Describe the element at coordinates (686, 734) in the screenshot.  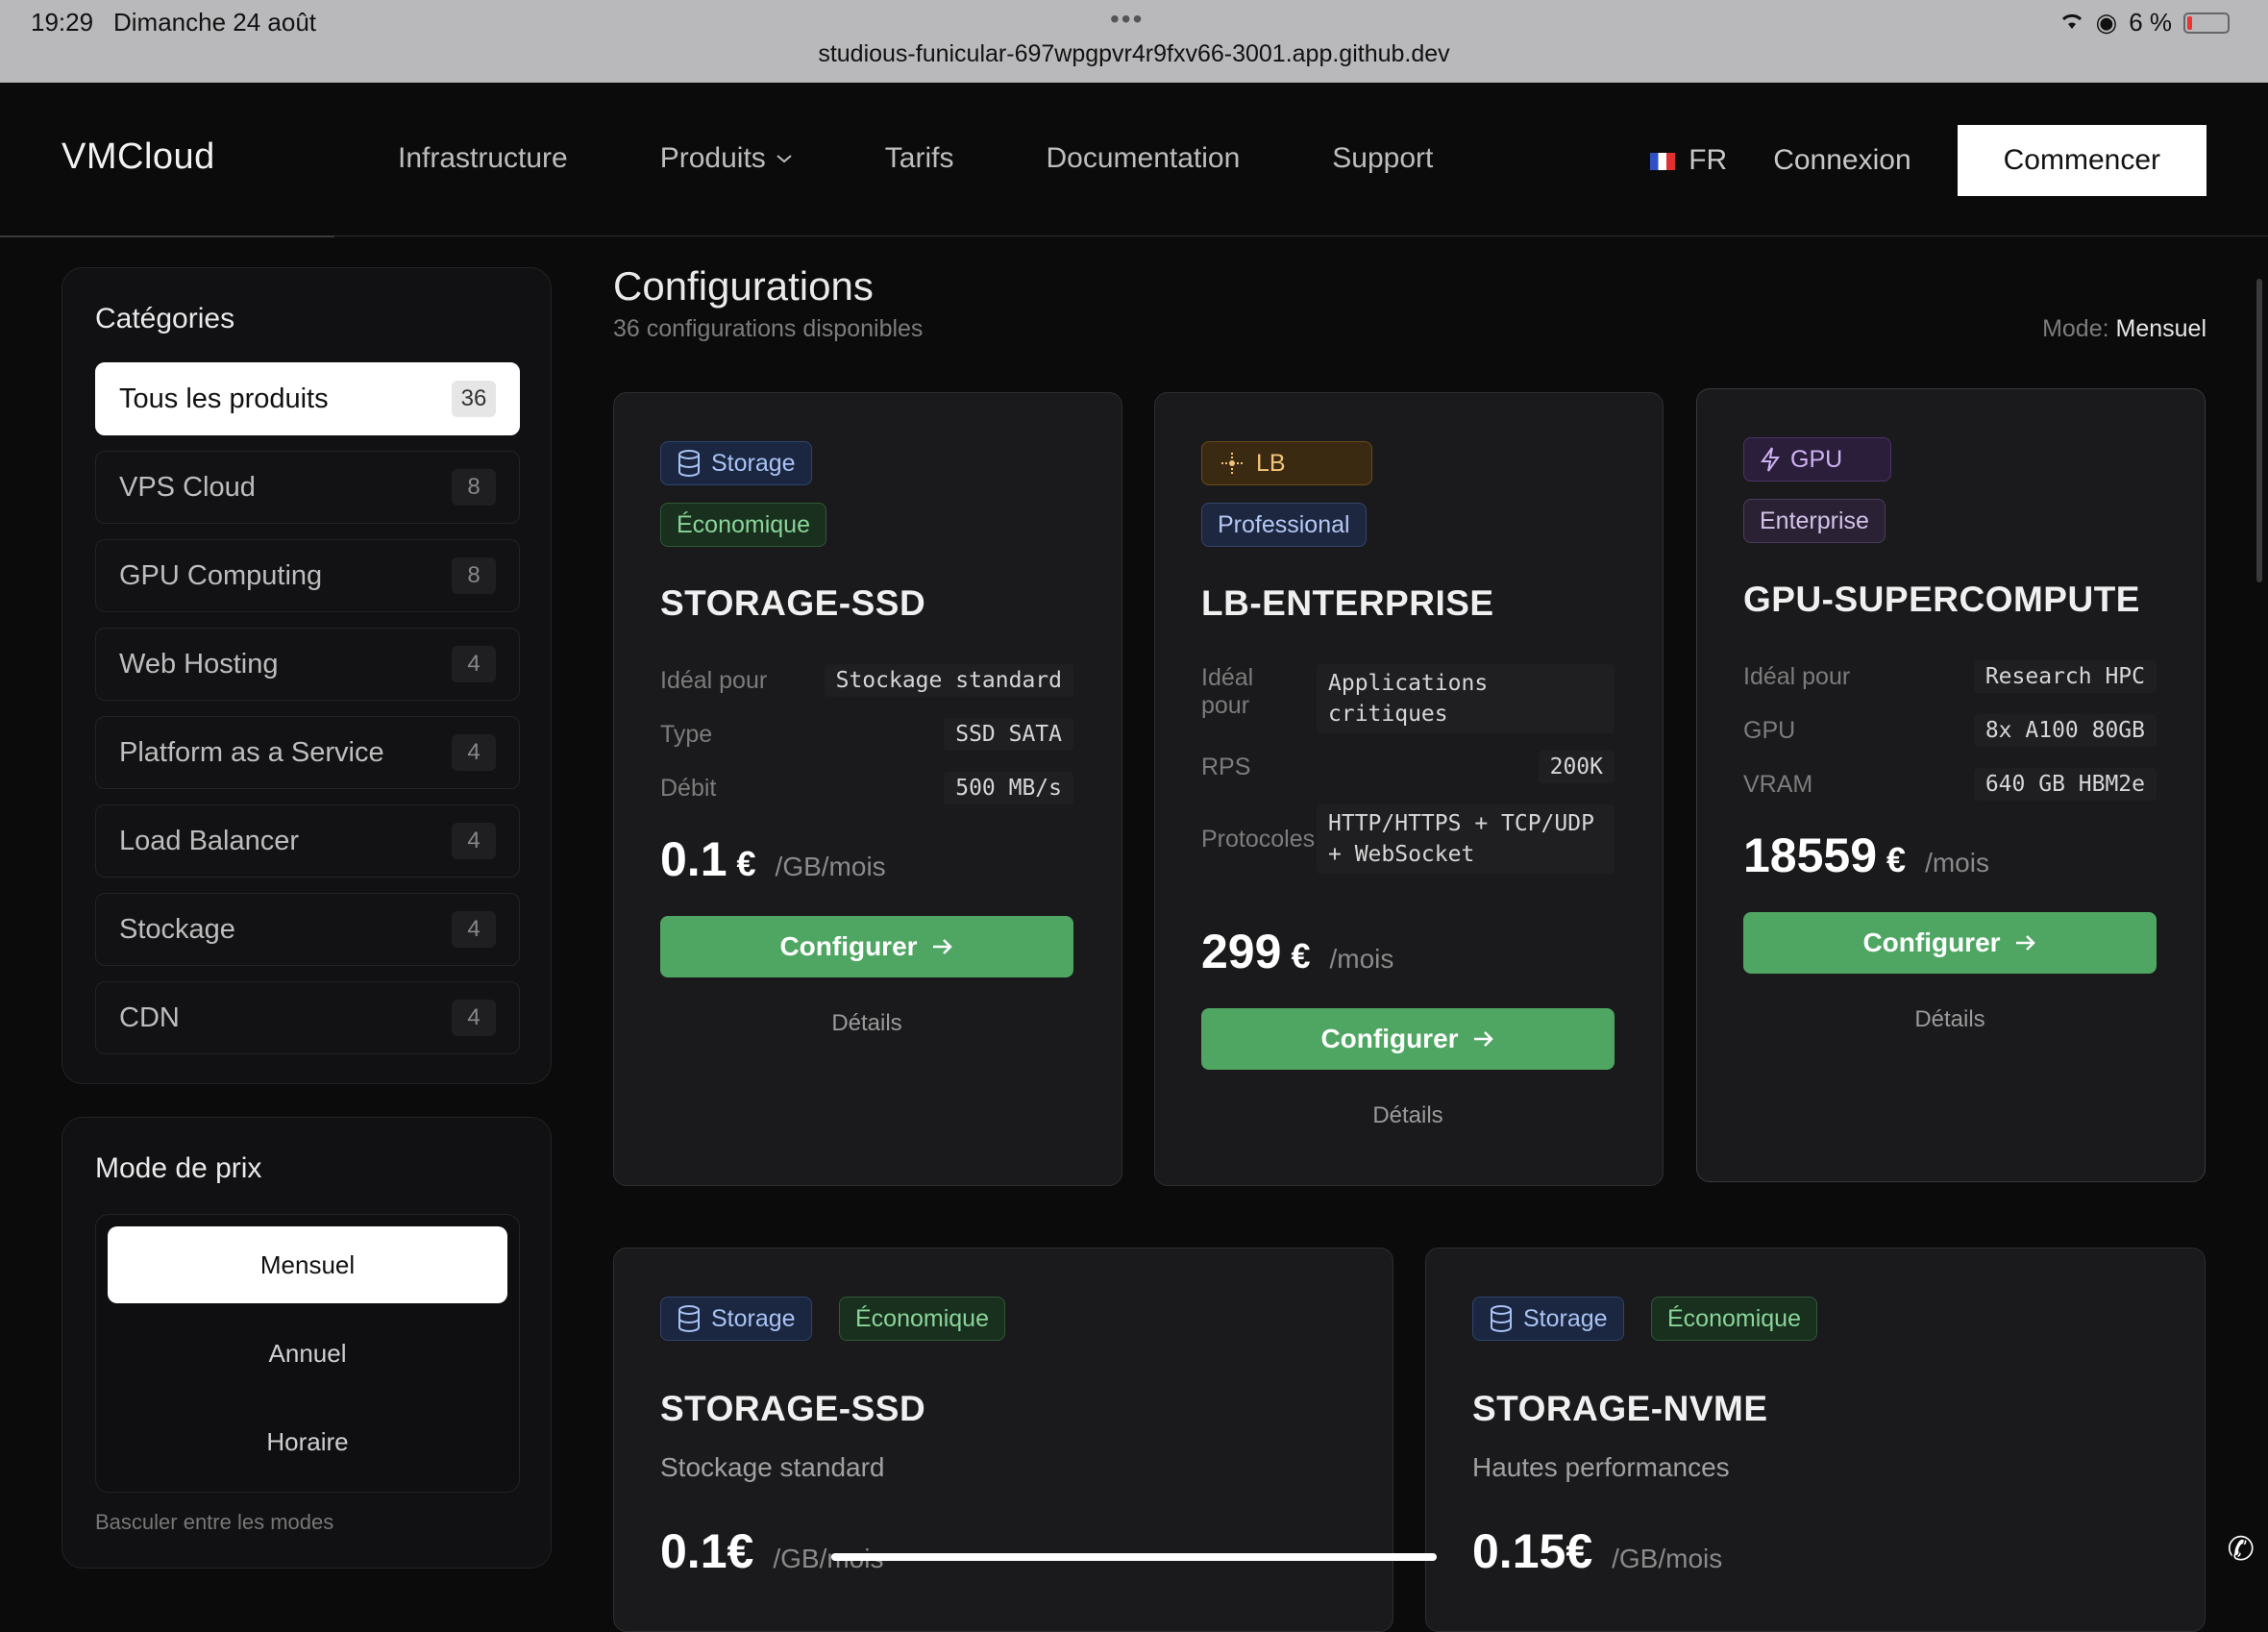
I see `spec-key: Type` at that location.